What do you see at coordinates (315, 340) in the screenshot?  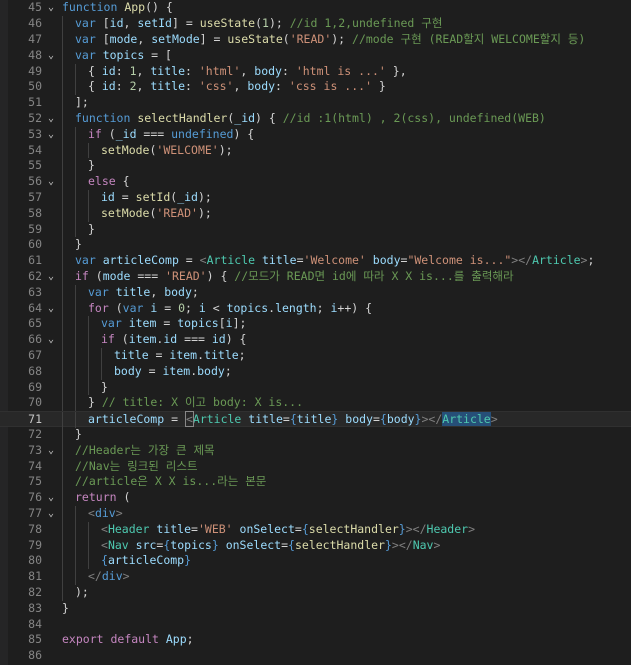 I see `code-line: 66 ⌄ if (item.id === id) {` at bounding box center [315, 340].